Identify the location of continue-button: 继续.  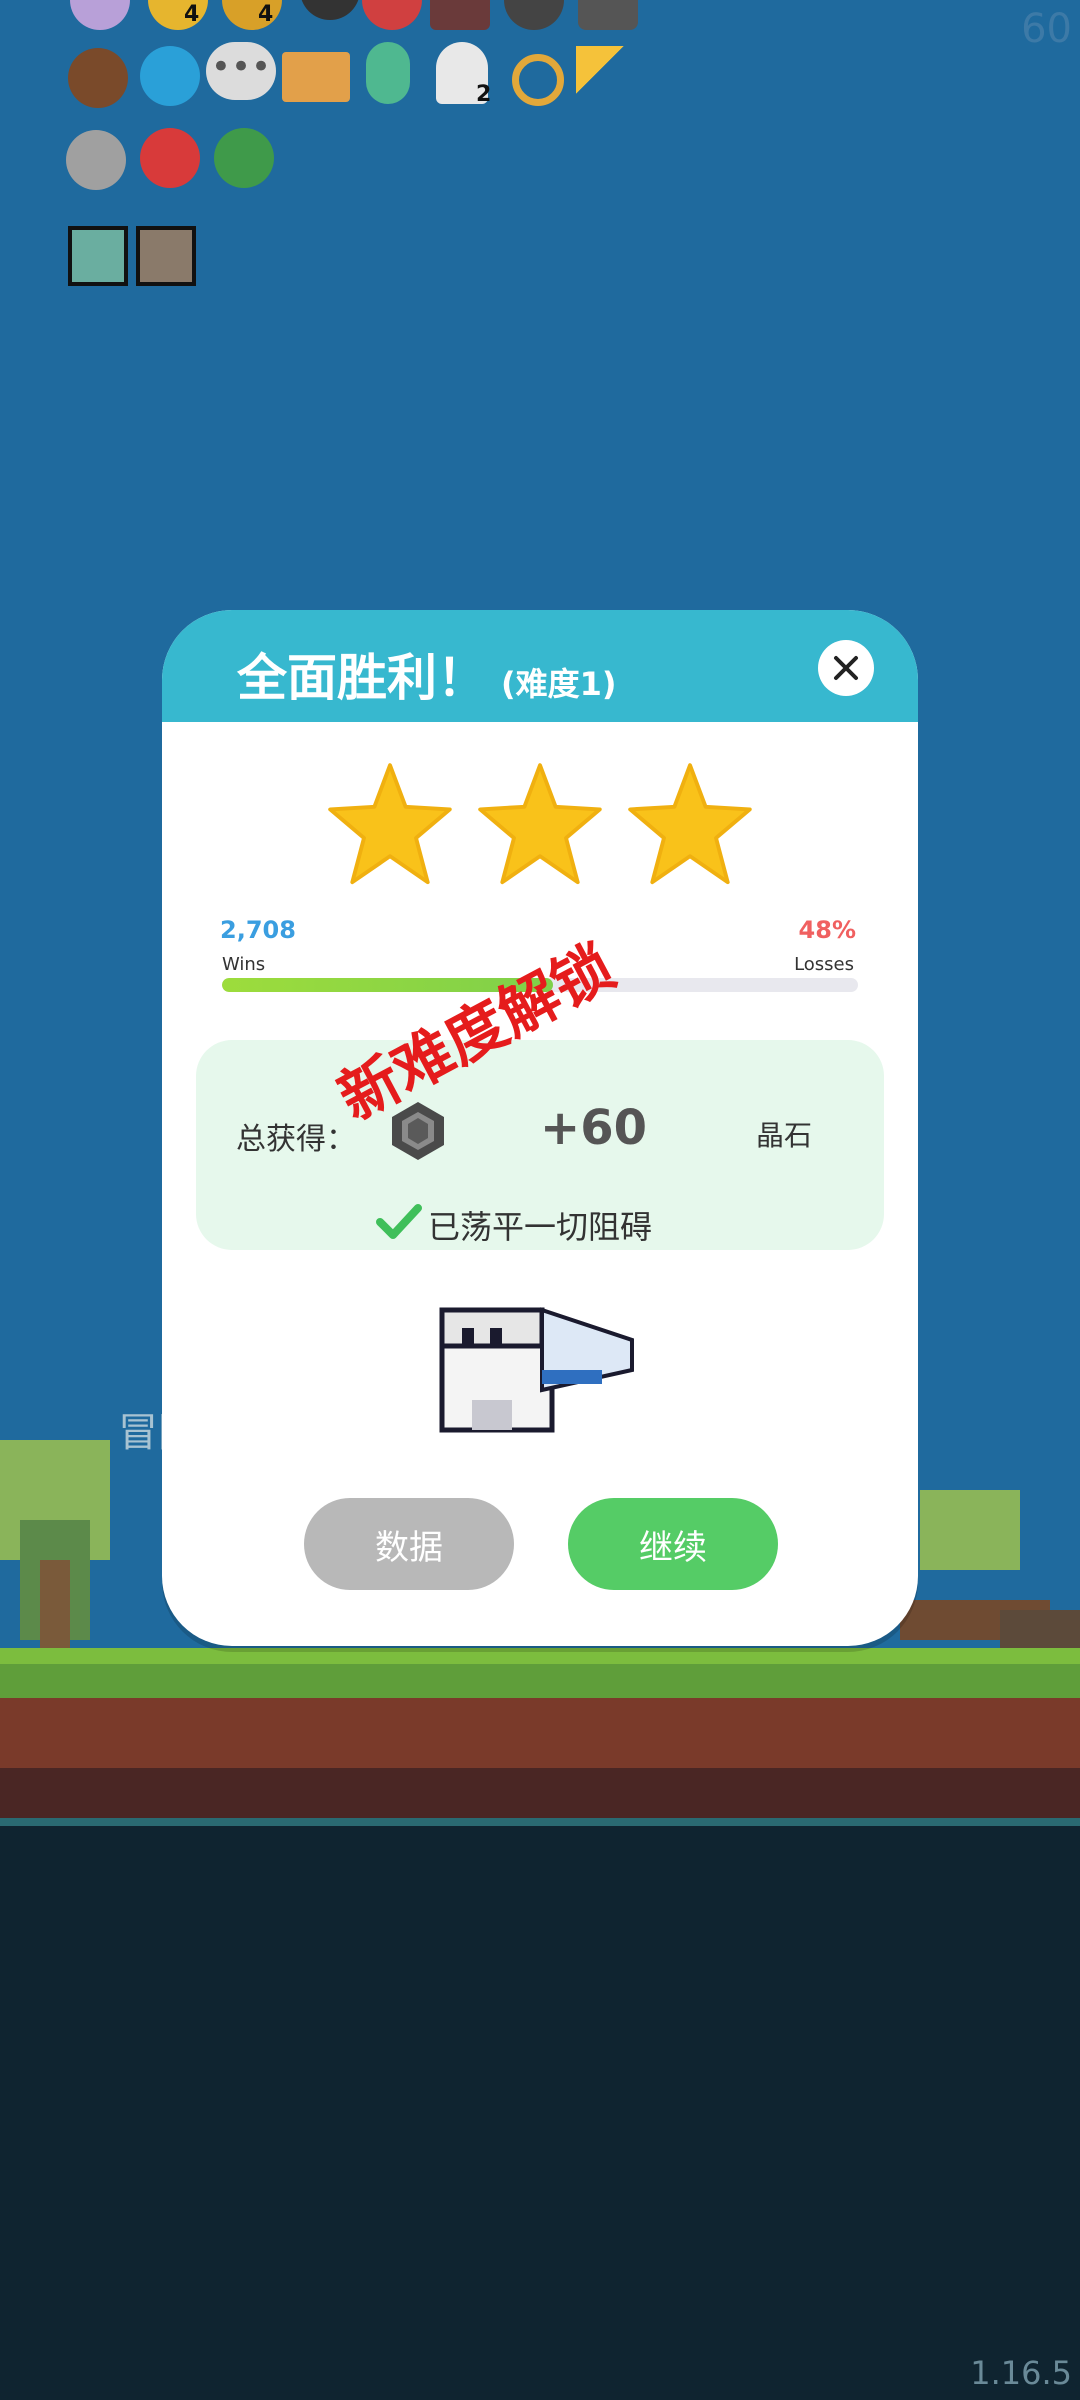
(673, 1544).